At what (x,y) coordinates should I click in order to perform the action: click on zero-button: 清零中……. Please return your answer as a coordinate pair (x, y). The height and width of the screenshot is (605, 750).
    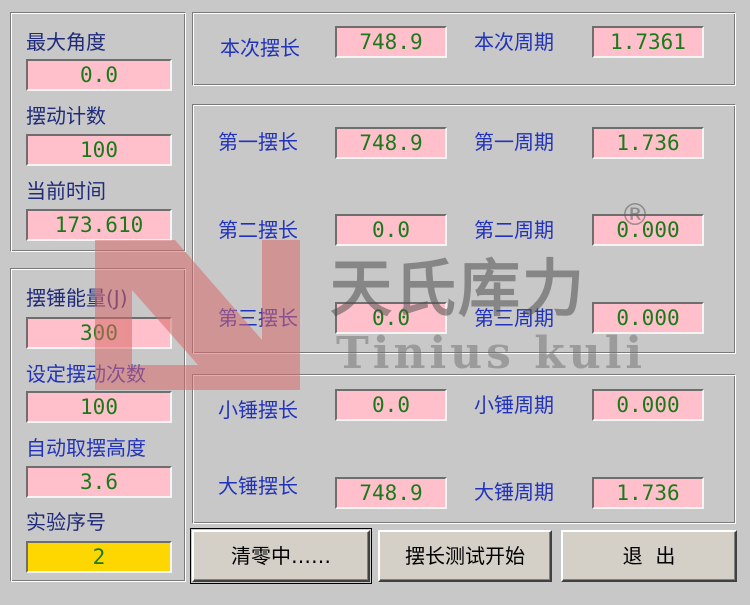
    Looking at the image, I should click on (281, 556).